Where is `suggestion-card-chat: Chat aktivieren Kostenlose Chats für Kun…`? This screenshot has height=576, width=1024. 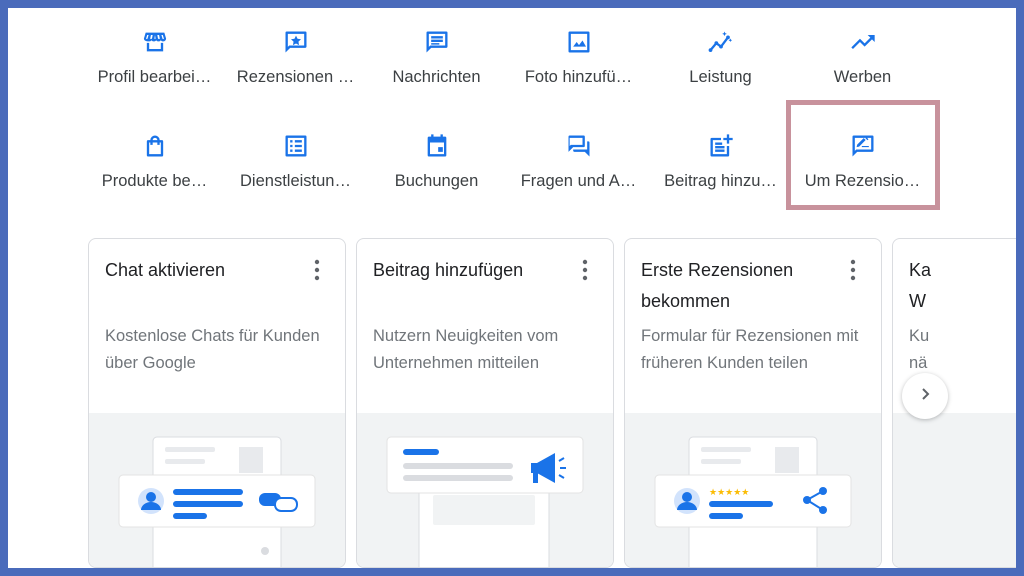
suggestion-card-chat: Chat aktivieren Kostenlose Chats für Kun… is located at coordinates (217, 403).